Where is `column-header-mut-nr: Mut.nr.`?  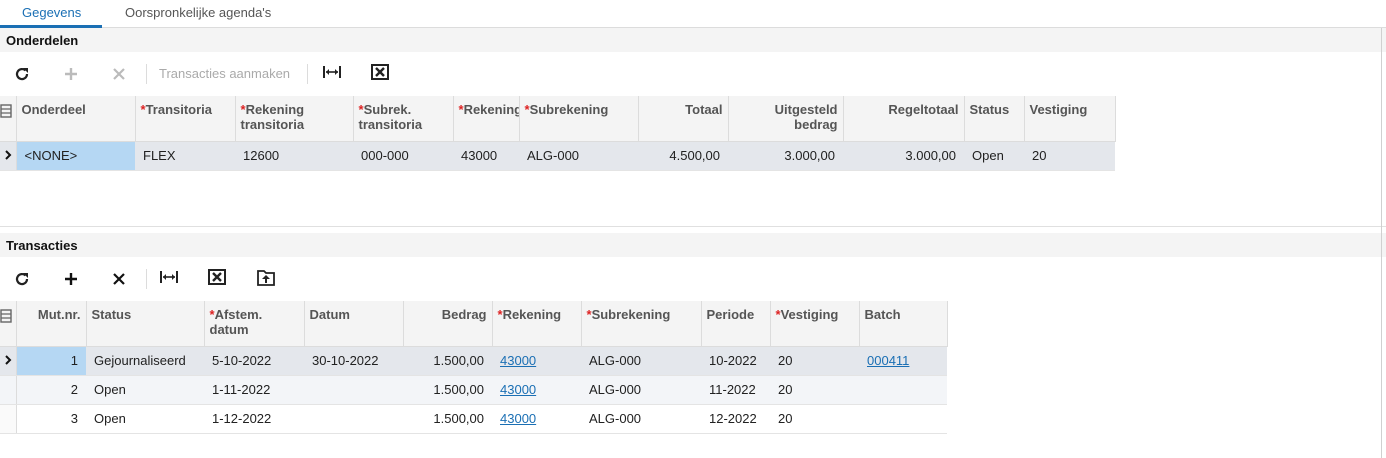 column-header-mut-nr: Mut.nr. is located at coordinates (51, 324).